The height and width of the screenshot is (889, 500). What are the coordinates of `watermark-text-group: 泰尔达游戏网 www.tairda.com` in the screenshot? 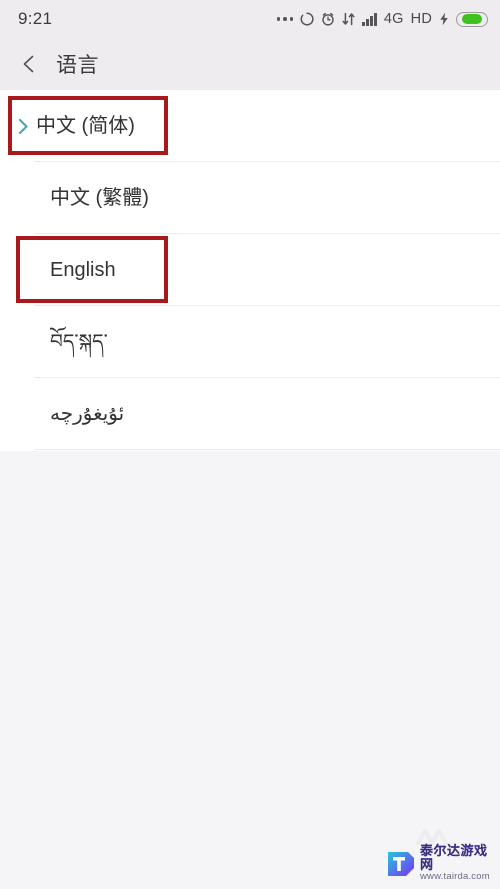 It's located at (460, 862).